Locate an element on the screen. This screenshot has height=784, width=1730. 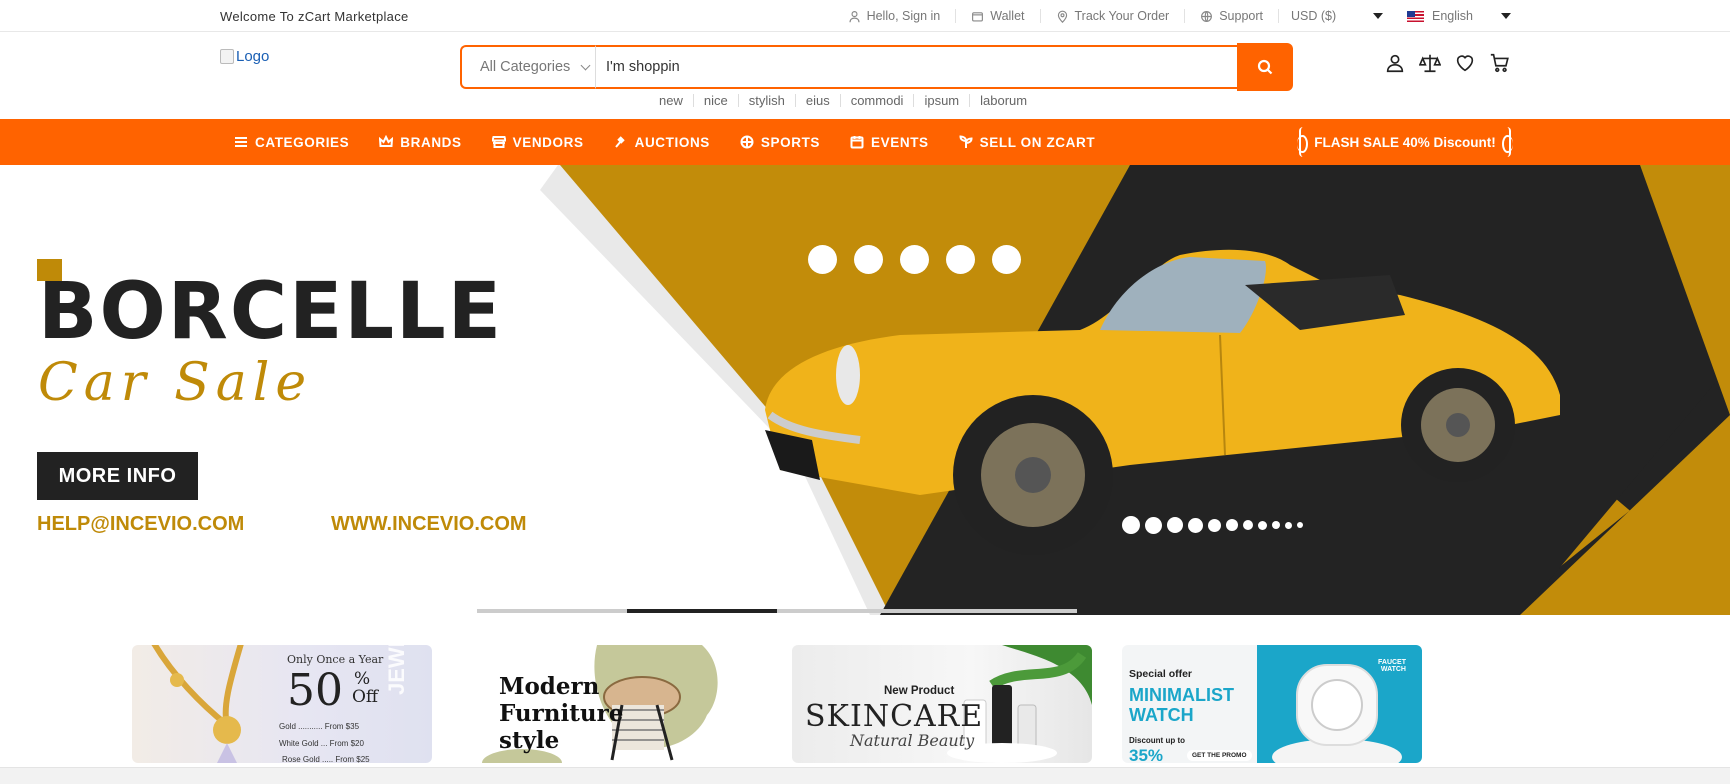
hero-subtitle: Car Sale is located at coordinates (175, 383).